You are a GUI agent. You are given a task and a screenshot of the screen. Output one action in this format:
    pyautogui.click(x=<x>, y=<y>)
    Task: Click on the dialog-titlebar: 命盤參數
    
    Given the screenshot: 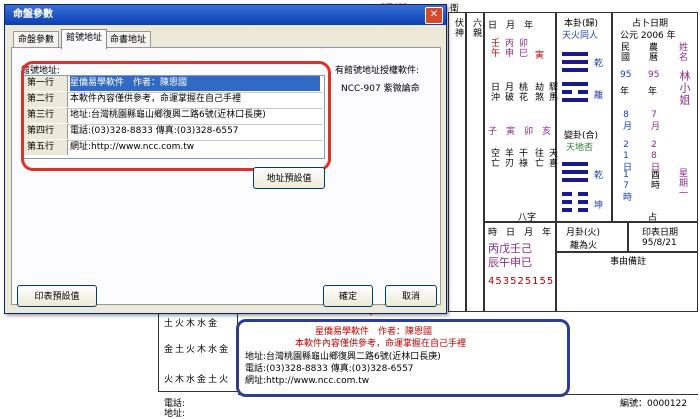 What is the action you would take?
    pyautogui.click(x=225, y=15)
    